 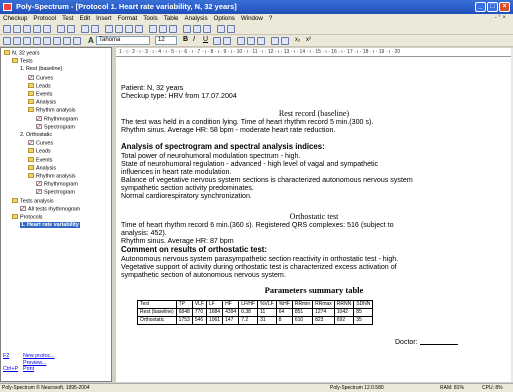 I want to click on font-name-select: Tahoma, so click(x=123, y=40).